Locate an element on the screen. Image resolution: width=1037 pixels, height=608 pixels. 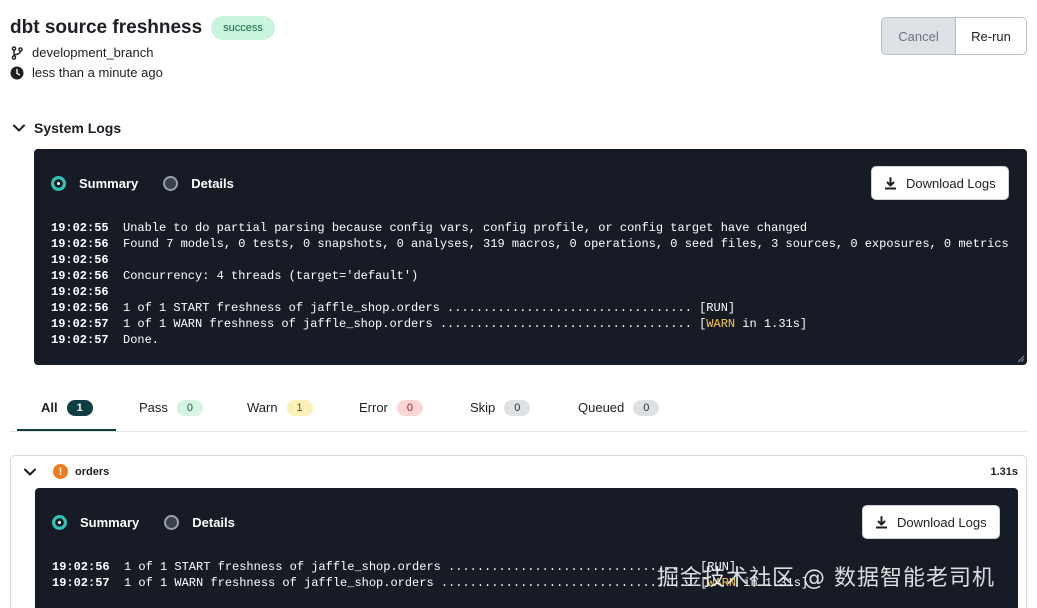
log-message-tail: in 1.31s] is located at coordinates (771, 324).